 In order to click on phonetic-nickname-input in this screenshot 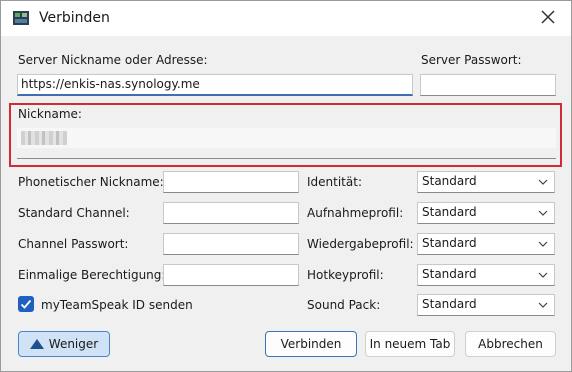, I will do `click(231, 182)`.